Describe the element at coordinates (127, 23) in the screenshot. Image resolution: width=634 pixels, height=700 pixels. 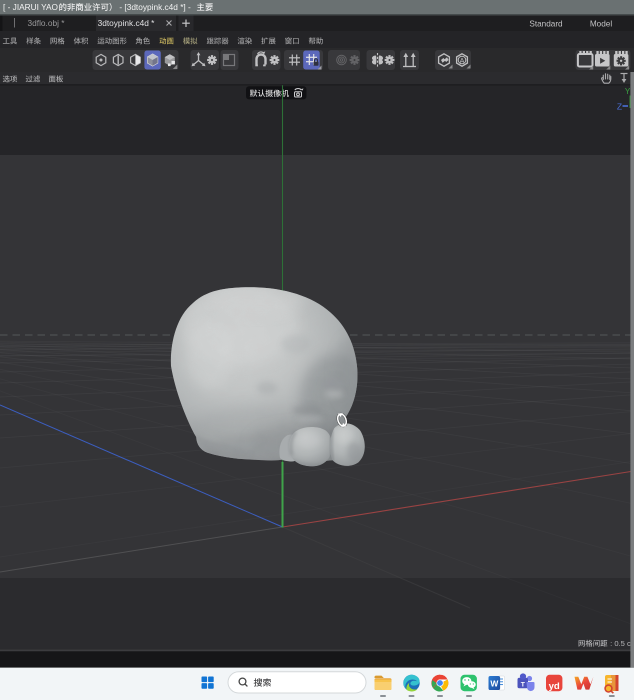
I see `svg-text: 3dtoypink.c4d *` at that location.